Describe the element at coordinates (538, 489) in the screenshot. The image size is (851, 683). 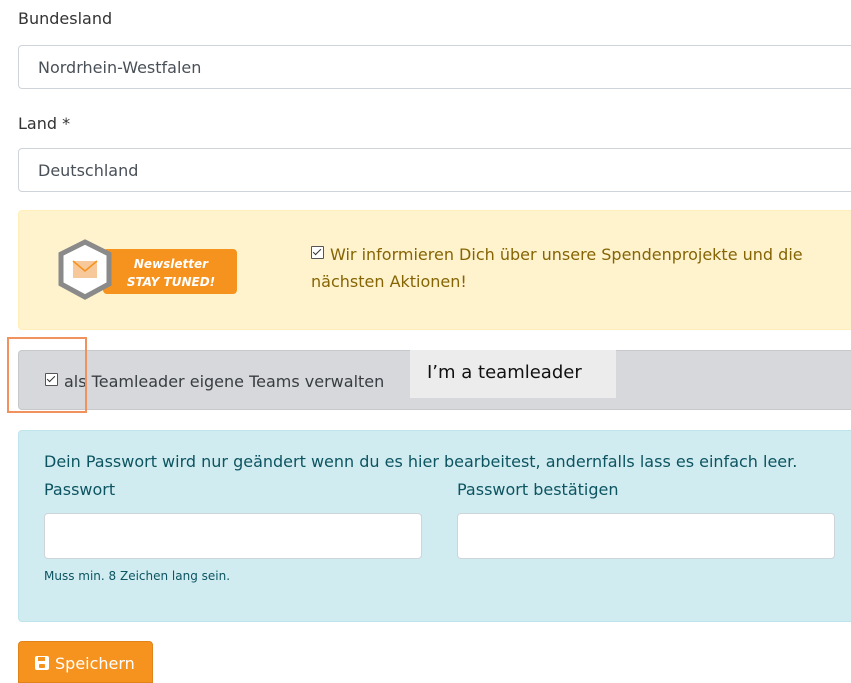
I see `password-confirm-label: Passwort bestätigen` at that location.